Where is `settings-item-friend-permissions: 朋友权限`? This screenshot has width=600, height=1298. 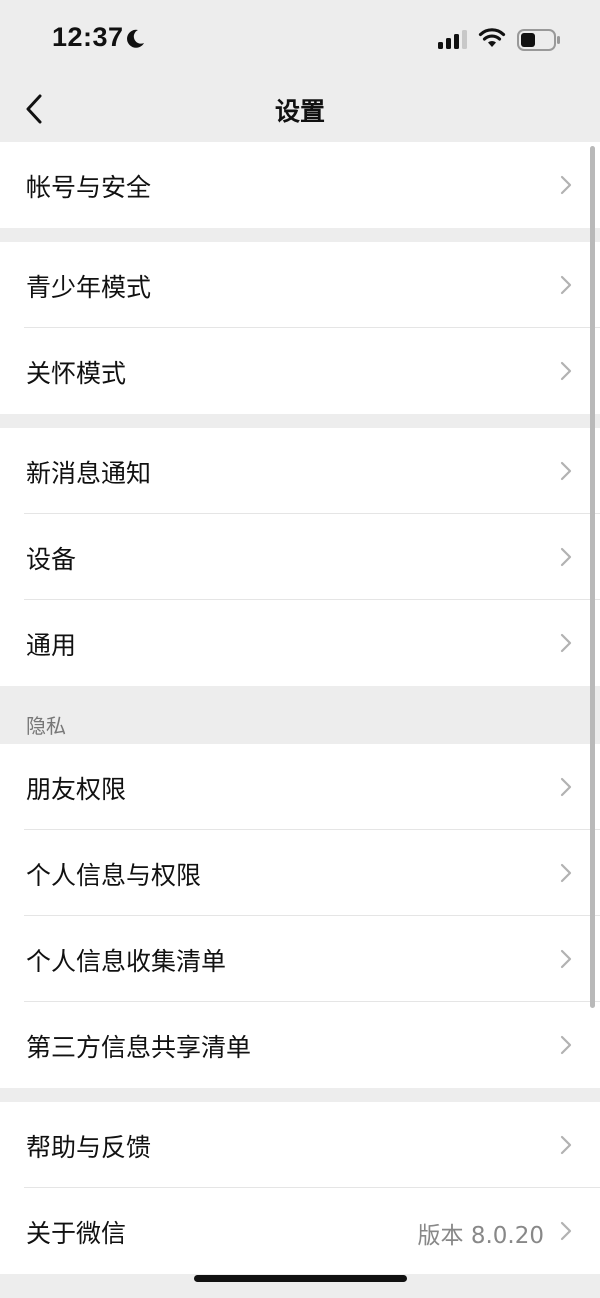 settings-item-friend-permissions: 朋友权限 is located at coordinates (300, 787).